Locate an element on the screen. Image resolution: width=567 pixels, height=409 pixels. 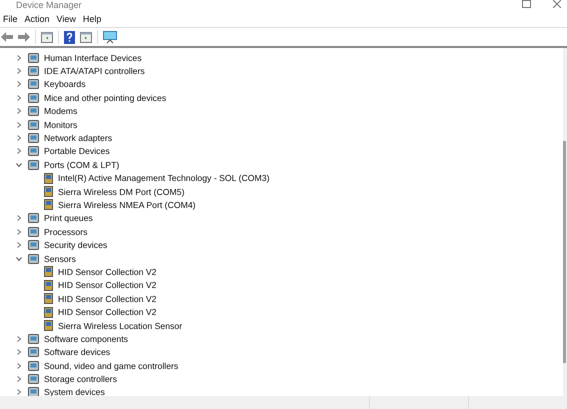
forward-arrow-icon is located at coordinates (24, 37).